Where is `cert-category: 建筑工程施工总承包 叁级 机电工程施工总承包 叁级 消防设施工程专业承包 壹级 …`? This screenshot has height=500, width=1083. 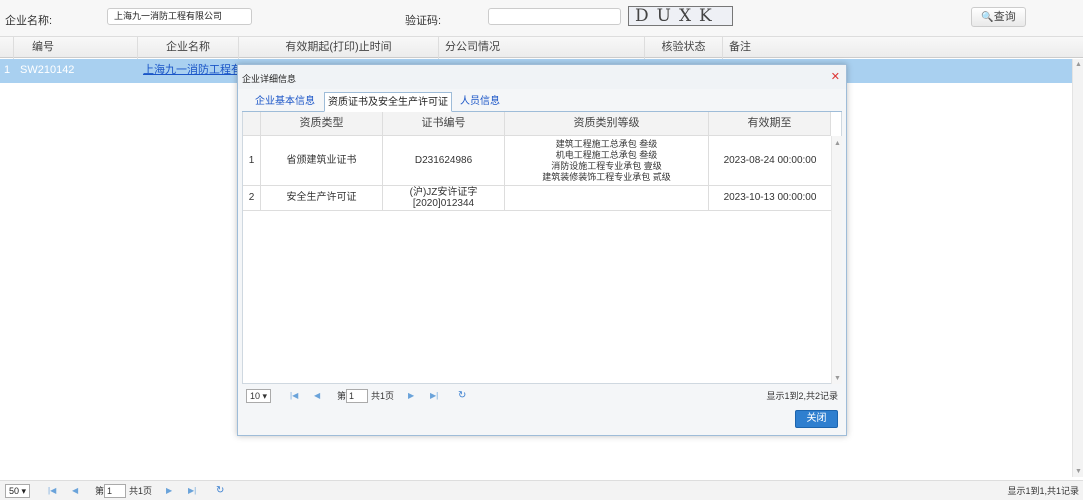
cert-category: 建筑工程施工总承包 叁级 机电工程施工总承包 叁级 消防设施工程专业承包 壹级 … is located at coordinates (607, 160).